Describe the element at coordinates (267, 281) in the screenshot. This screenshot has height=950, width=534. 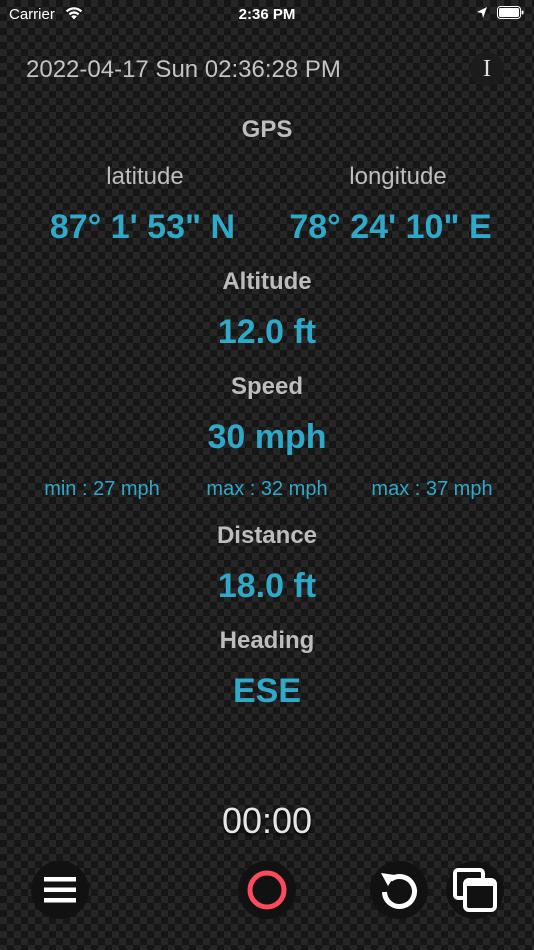
I see `altitude-label: Altitude` at that location.